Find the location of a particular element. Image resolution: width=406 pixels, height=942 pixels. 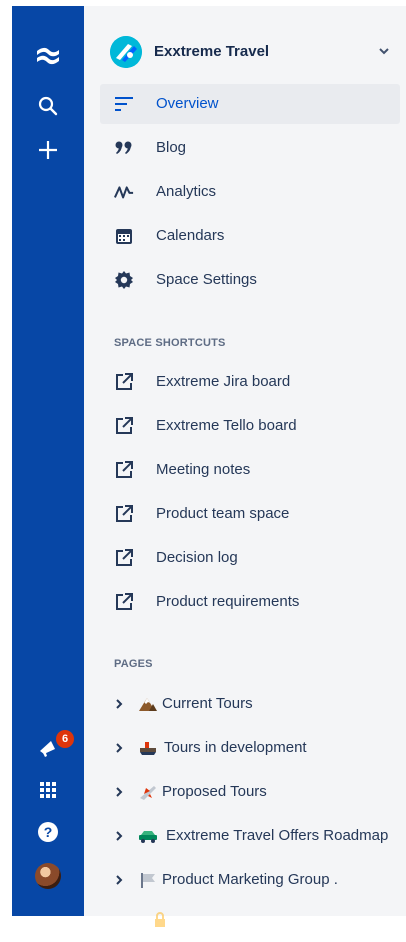

page-label: Product Marketing Group . is located at coordinates (250, 879).